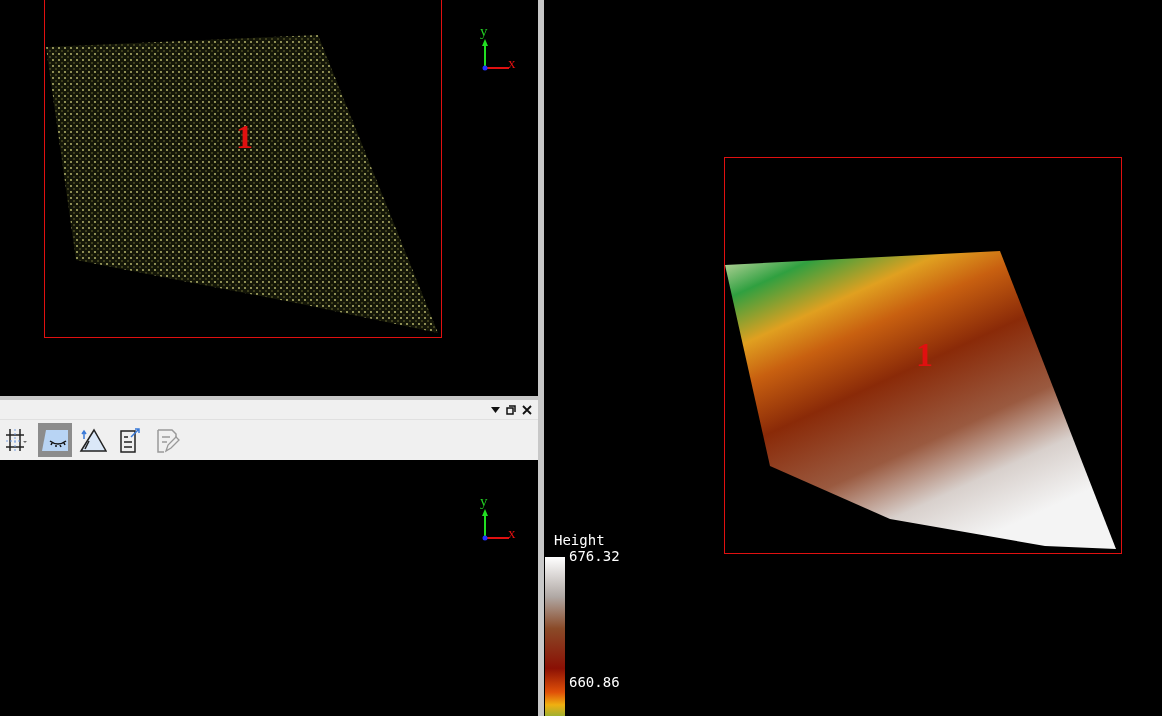 The width and height of the screenshot is (1162, 716). Describe the element at coordinates (594, 556) in the screenshot. I see `legend-max-value: 676.32` at that location.